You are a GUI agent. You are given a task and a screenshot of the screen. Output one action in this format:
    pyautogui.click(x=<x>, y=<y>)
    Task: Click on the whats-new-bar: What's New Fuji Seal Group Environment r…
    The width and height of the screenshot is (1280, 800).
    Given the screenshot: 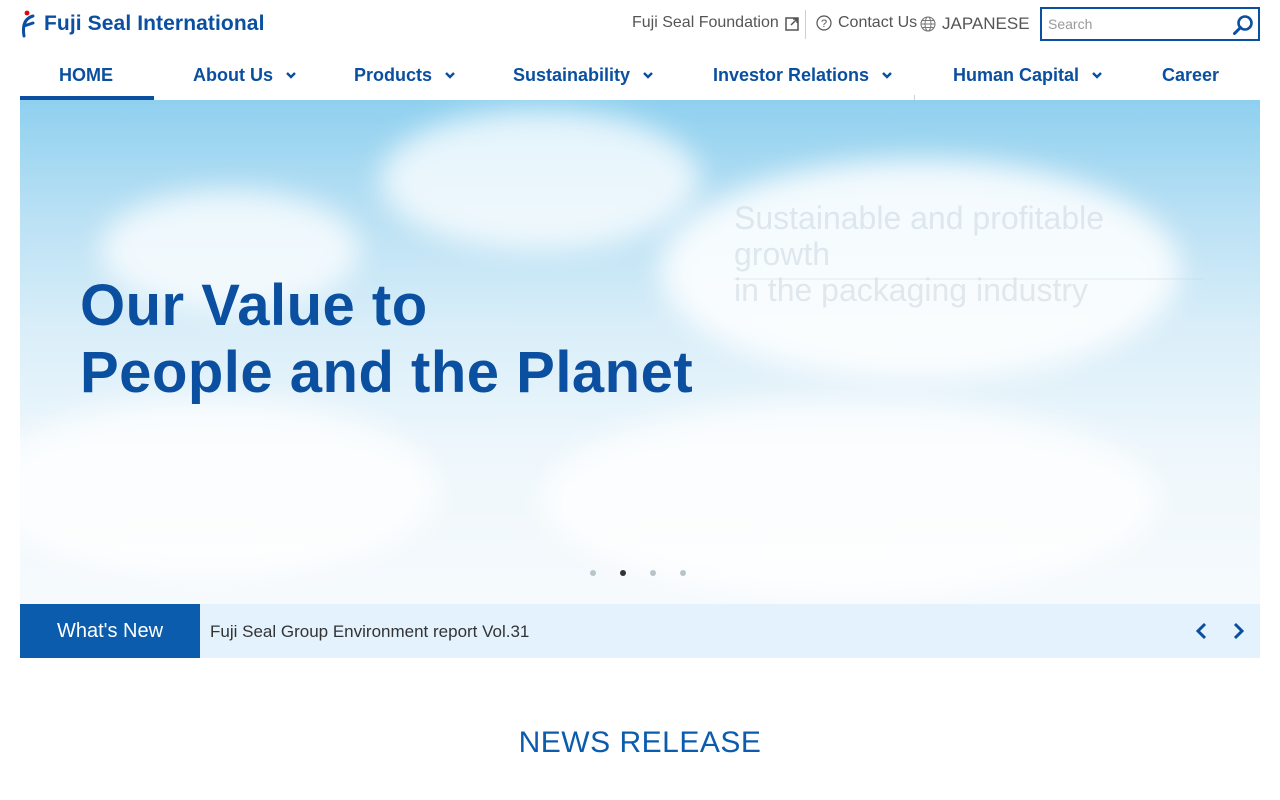 What is the action you would take?
    pyautogui.click(x=640, y=631)
    